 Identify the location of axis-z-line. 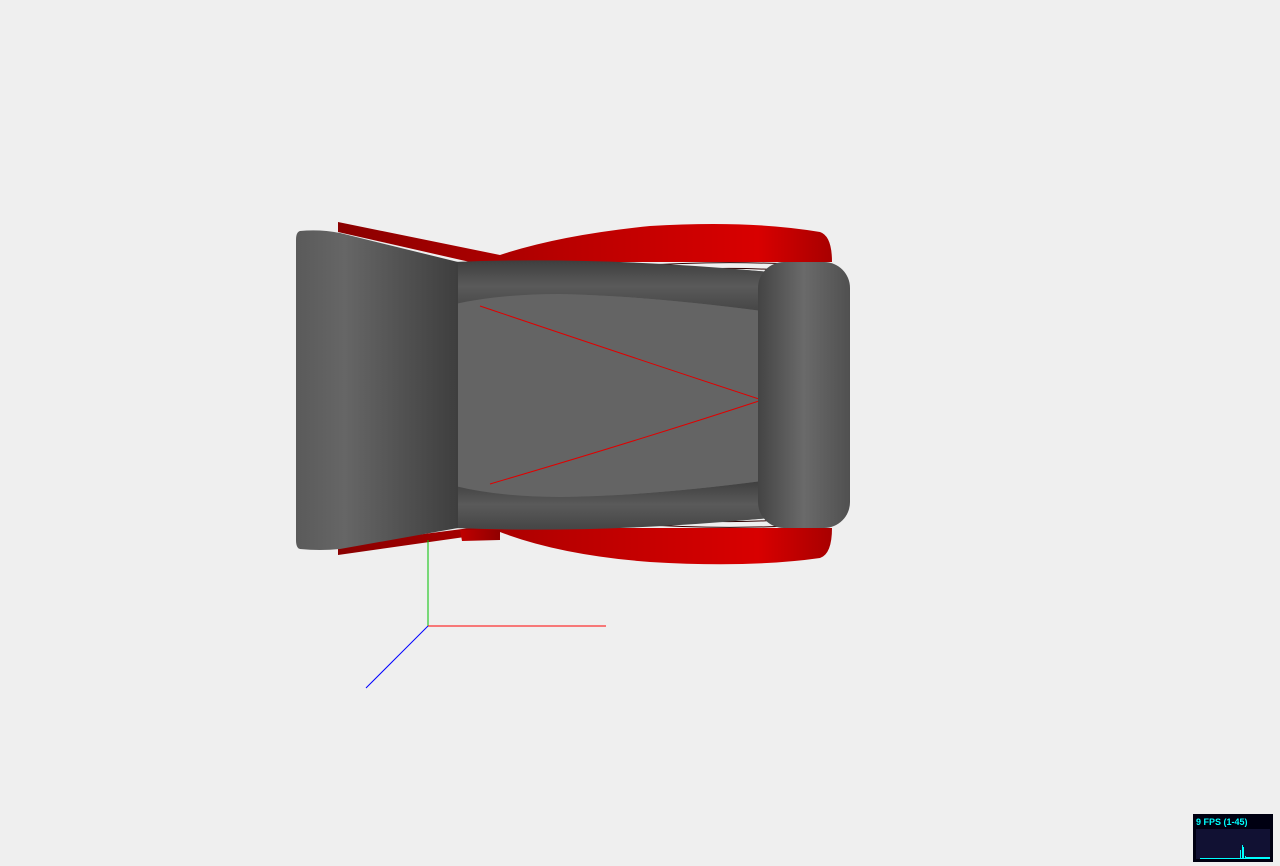
(397, 657).